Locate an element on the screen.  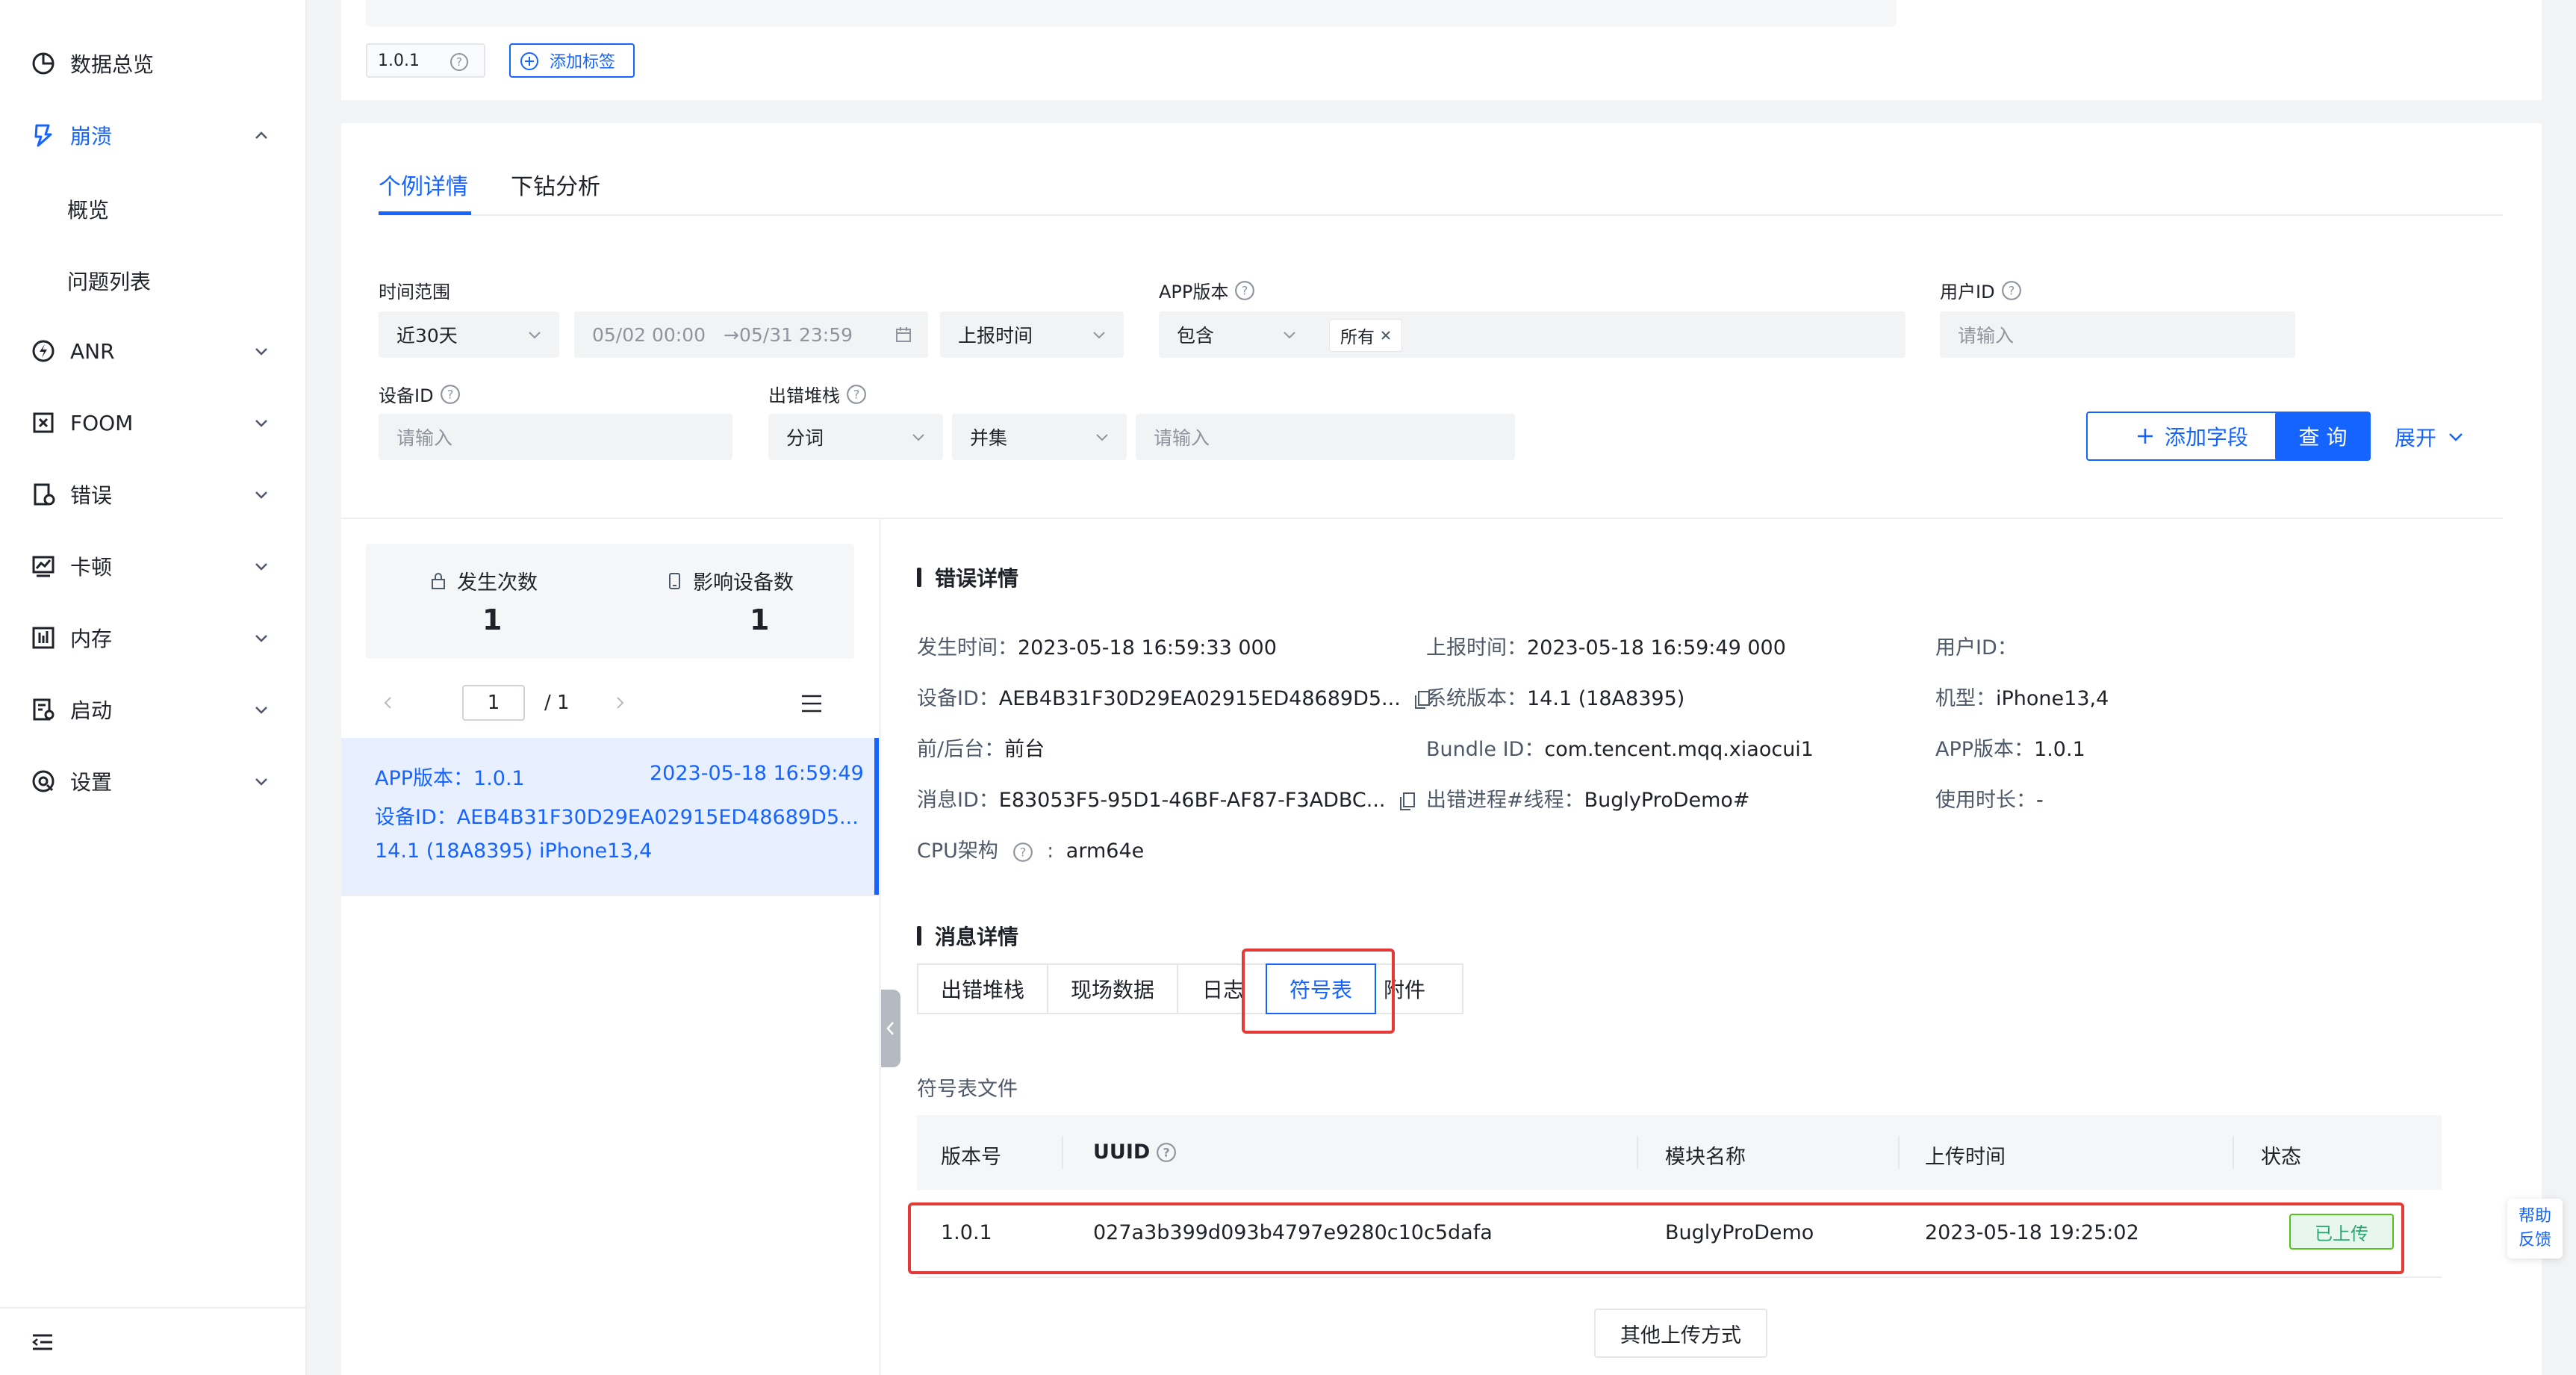
field-value: 1.0.1 is located at coordinates (2059, 749).